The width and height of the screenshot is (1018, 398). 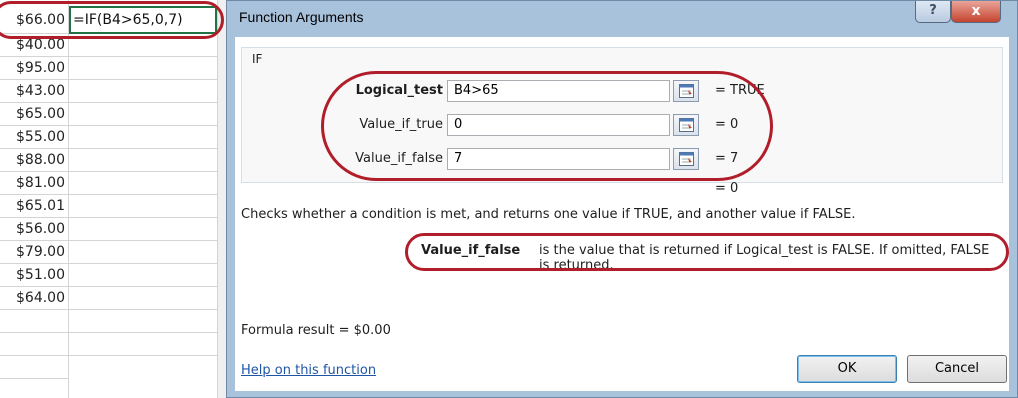 I want to click on logical-test-result: = TRUE, so click(x=740, y=90).